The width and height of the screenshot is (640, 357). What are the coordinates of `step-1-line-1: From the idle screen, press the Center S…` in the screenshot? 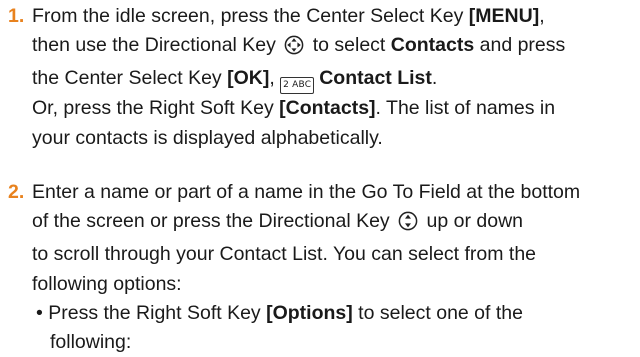 It's located at (334, 16).